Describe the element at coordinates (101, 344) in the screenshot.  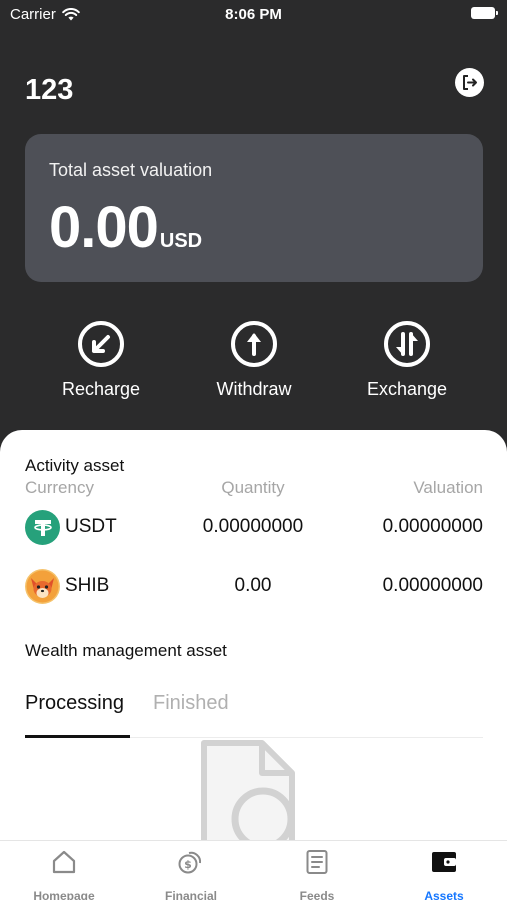
I see `recharge-icon` at that location.